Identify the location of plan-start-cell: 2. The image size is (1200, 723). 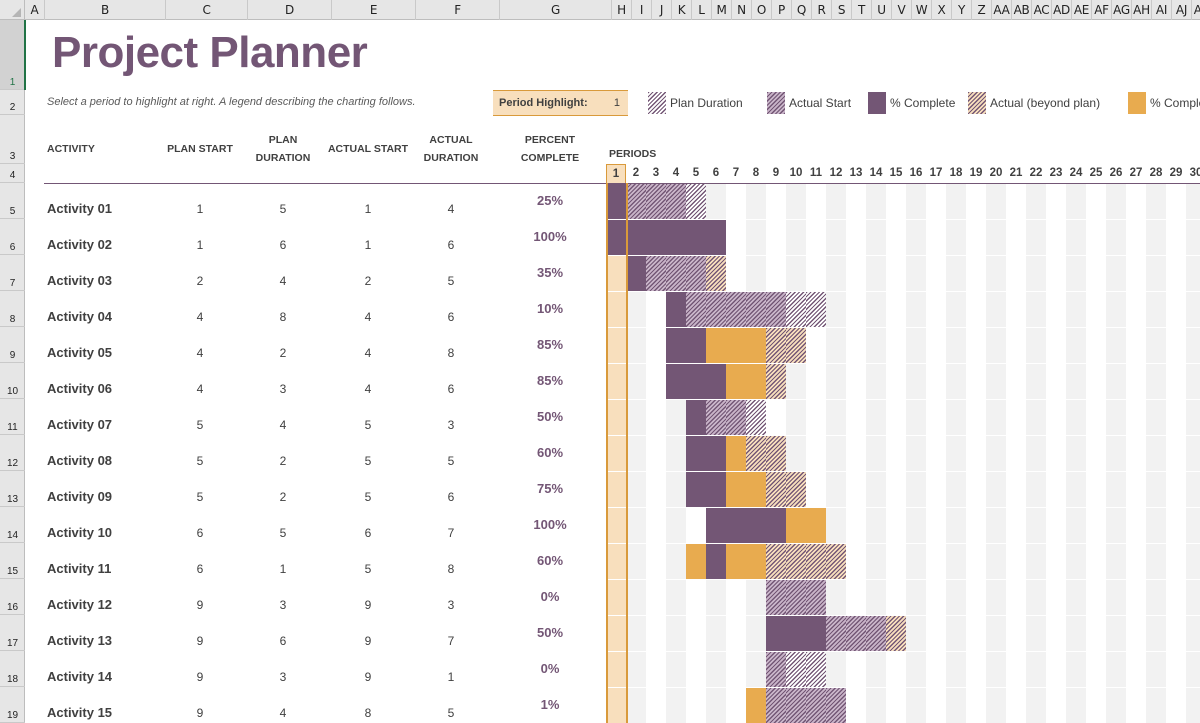
(200, 281).